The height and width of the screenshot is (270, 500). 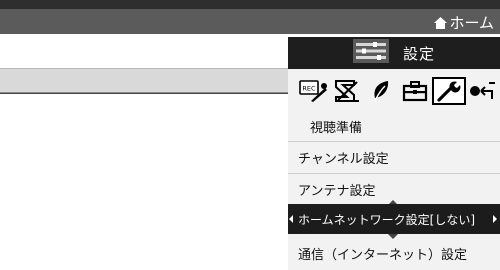 I want to click on wrench-settings-icon, so click(x=449, y=91).